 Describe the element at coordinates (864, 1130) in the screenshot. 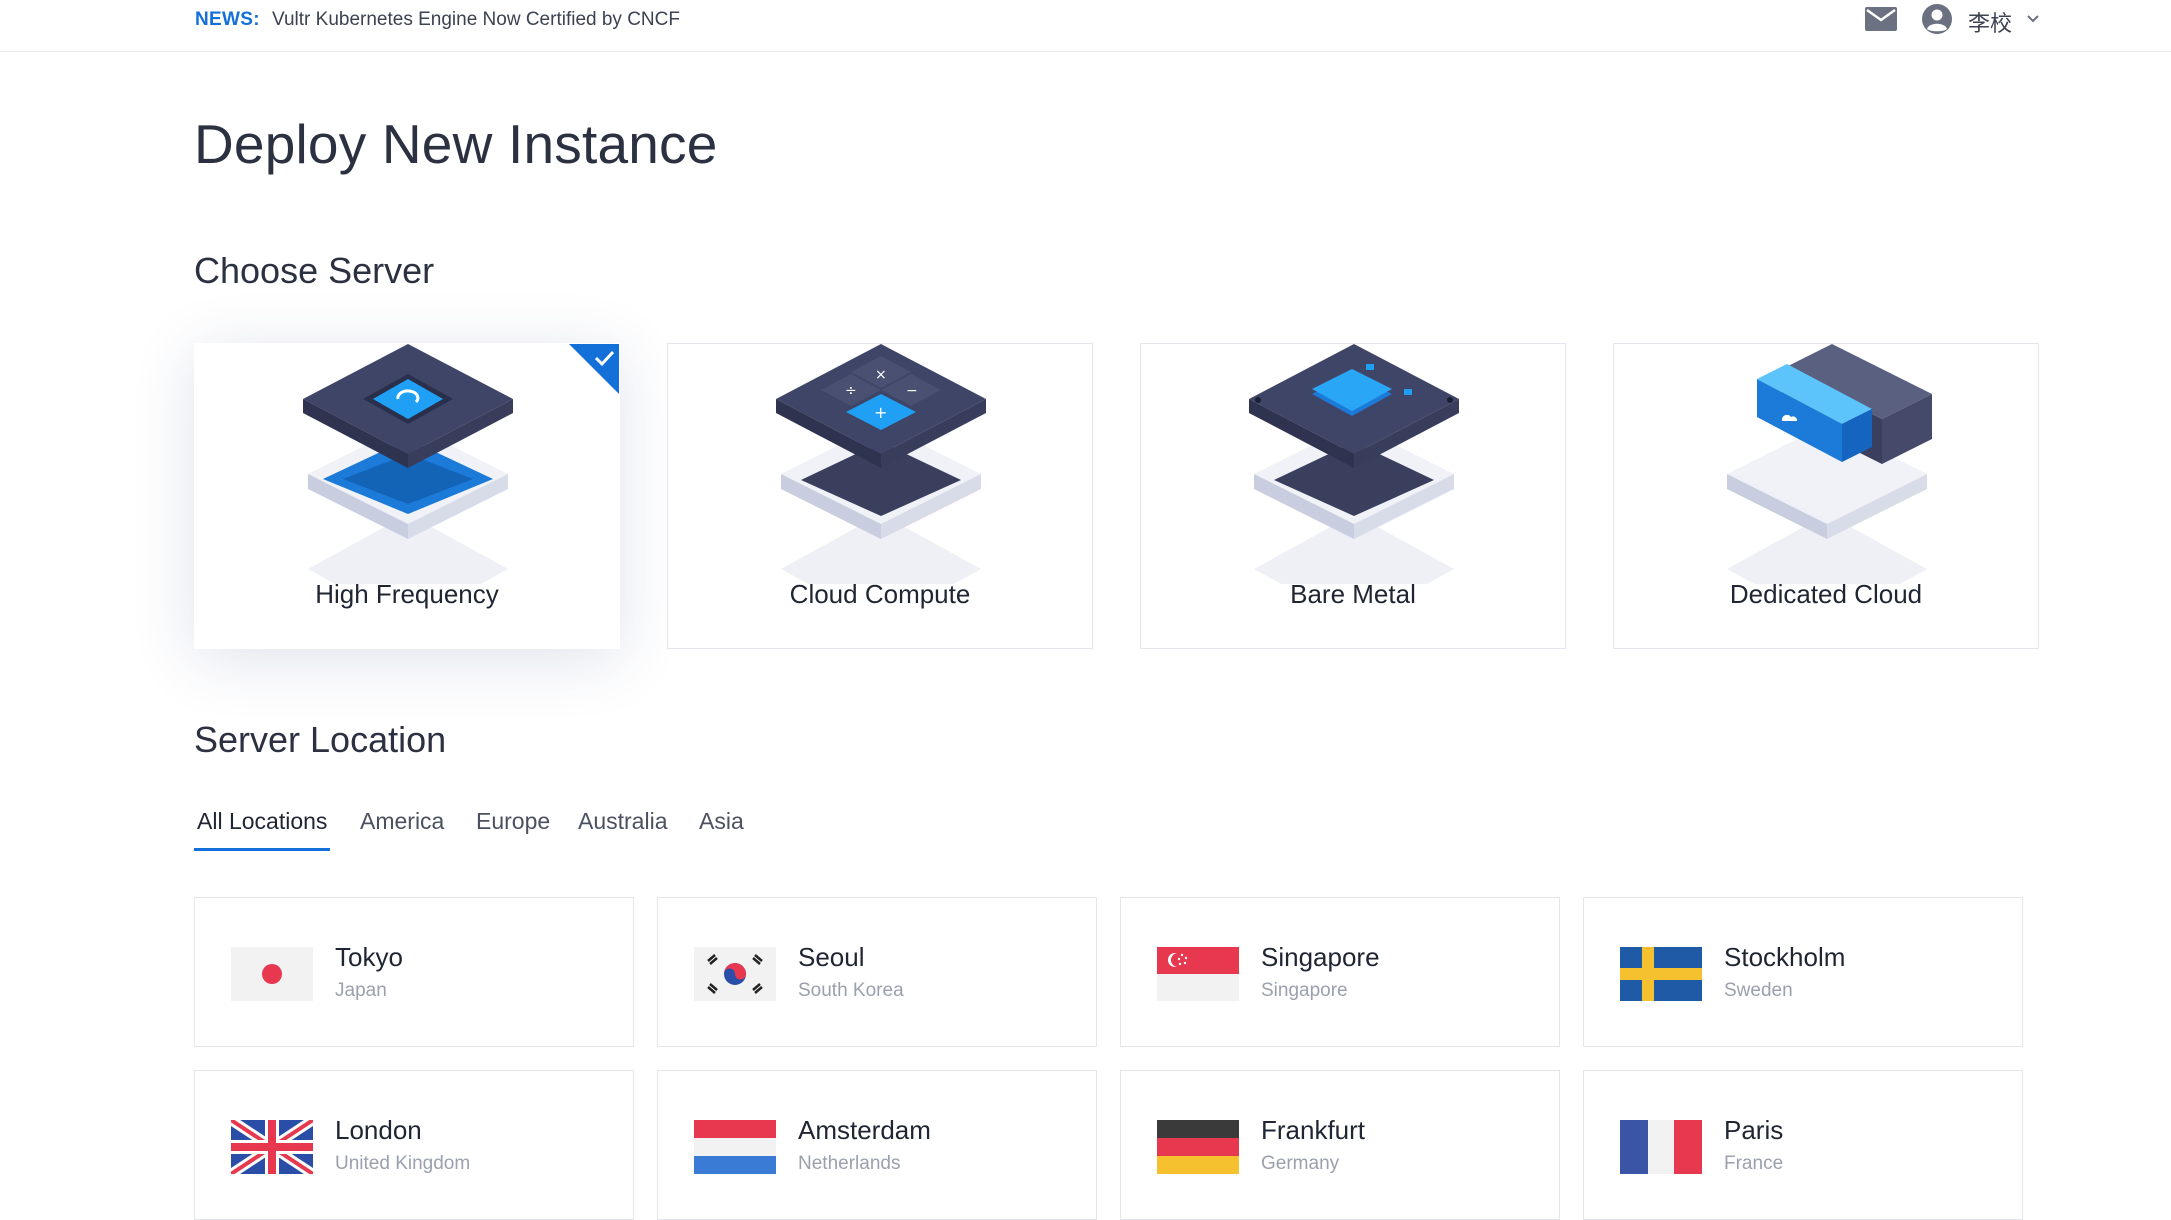

I see `location-city: Amsterdam` at that location.